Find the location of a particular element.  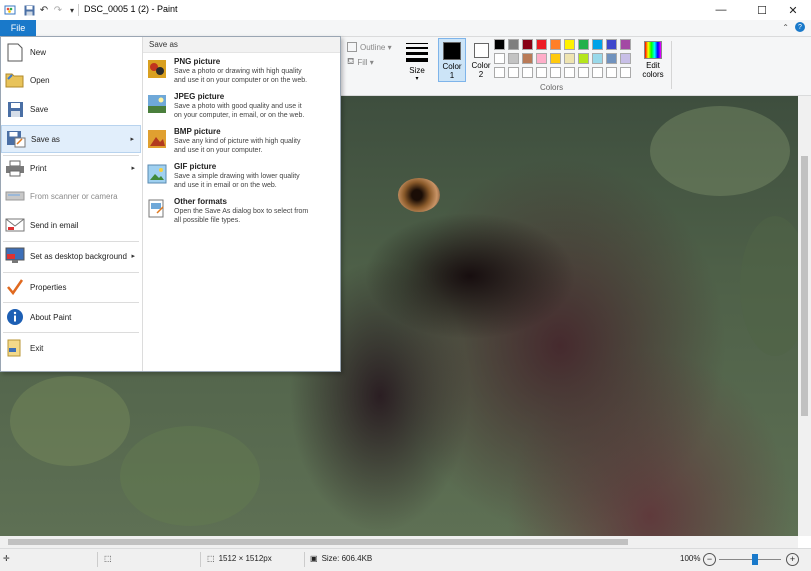

zoom-in-button: + is located at coordinates (792, 559).